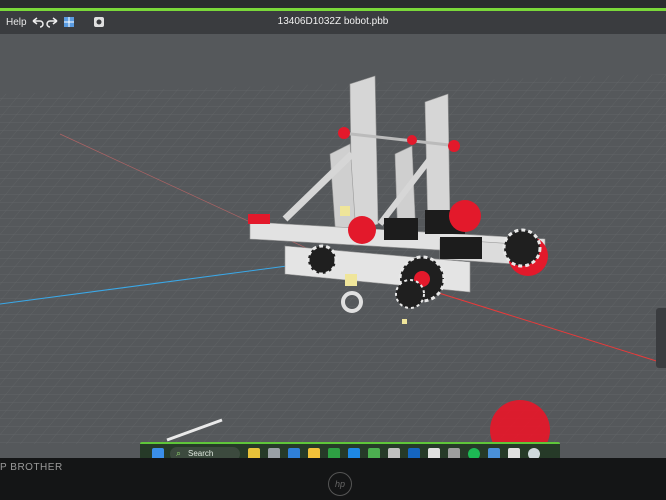 The width and height of the screenshot is (666, 500). What do you see at coordinates (201, 453) in the screenshot?
I see `search-label: Search` at bounding box center [201, 453].